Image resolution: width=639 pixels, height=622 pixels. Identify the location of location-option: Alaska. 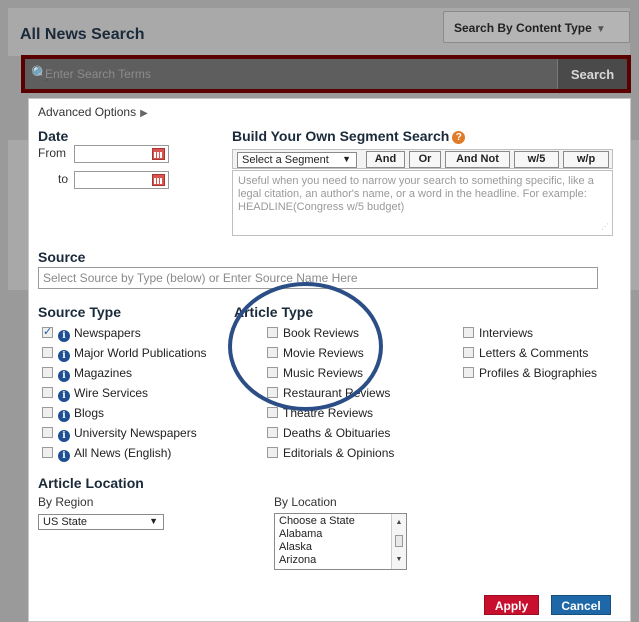
(340, 547).